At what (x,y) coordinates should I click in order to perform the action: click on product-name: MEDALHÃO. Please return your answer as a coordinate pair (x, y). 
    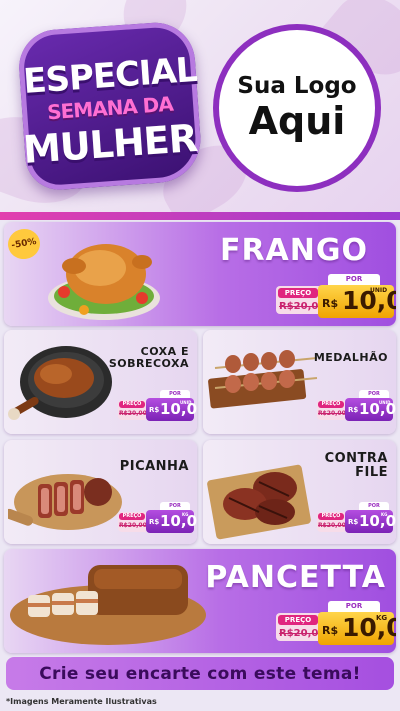
    Looking at the image, I should click on (350, 357).